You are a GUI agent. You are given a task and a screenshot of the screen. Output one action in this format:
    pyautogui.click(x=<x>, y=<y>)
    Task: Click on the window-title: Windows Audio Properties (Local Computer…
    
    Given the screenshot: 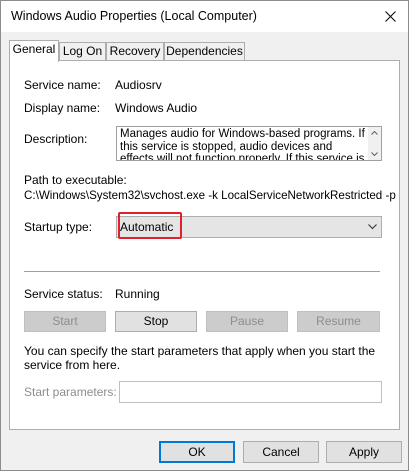 What is the action you would take?
    pyautogui.click(x=134, y=16)
    